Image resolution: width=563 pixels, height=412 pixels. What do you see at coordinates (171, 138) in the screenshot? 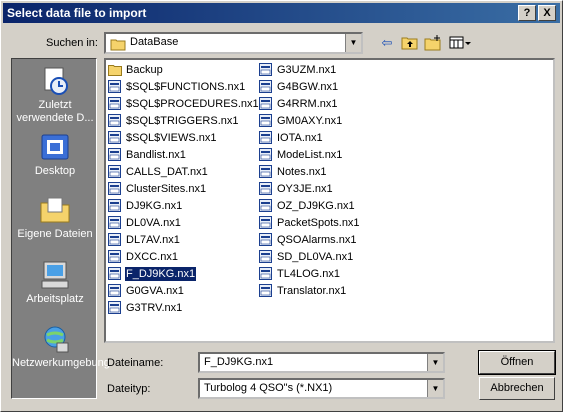
I see `file-name: $SQL$VIEWS.nx1` at bounding box center [171, 138].